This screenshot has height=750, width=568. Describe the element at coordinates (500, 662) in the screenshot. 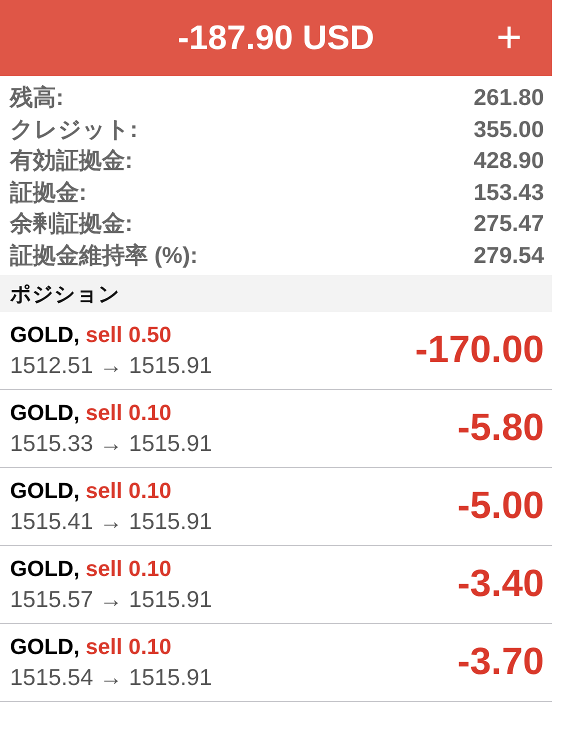

I see `position-profit: -3.70` at that location.